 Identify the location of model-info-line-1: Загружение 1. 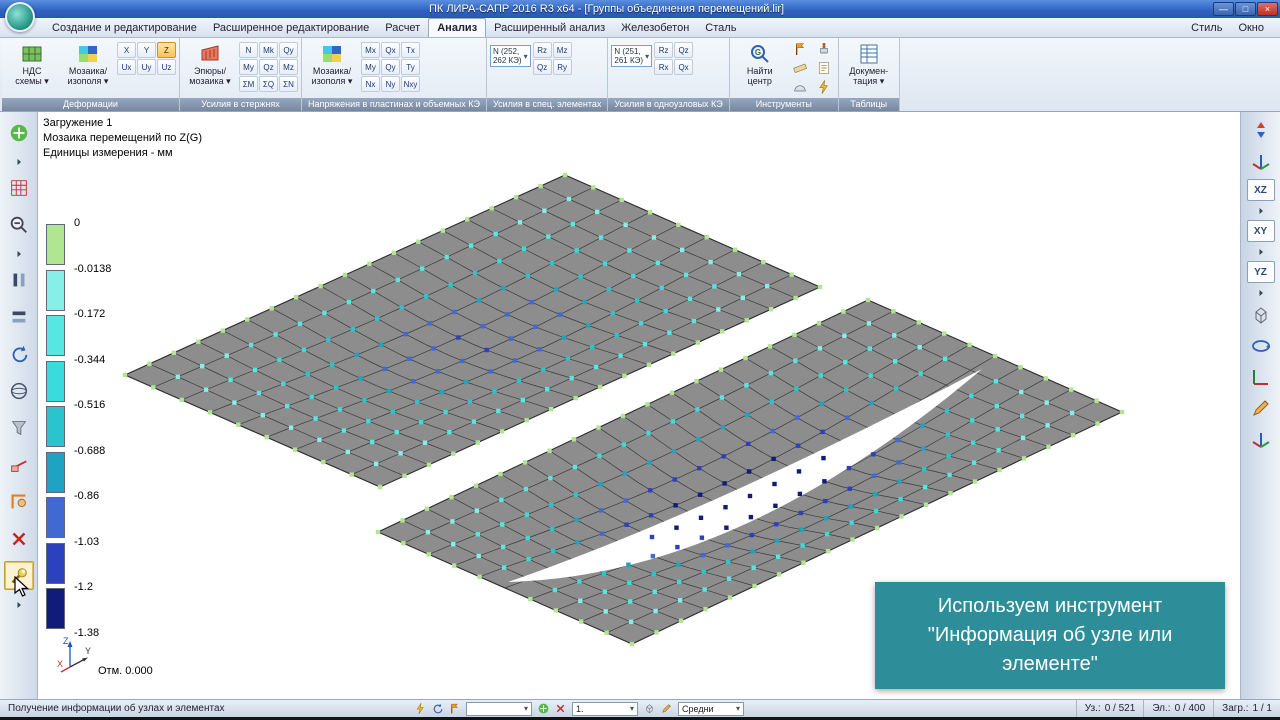
(78, 123).